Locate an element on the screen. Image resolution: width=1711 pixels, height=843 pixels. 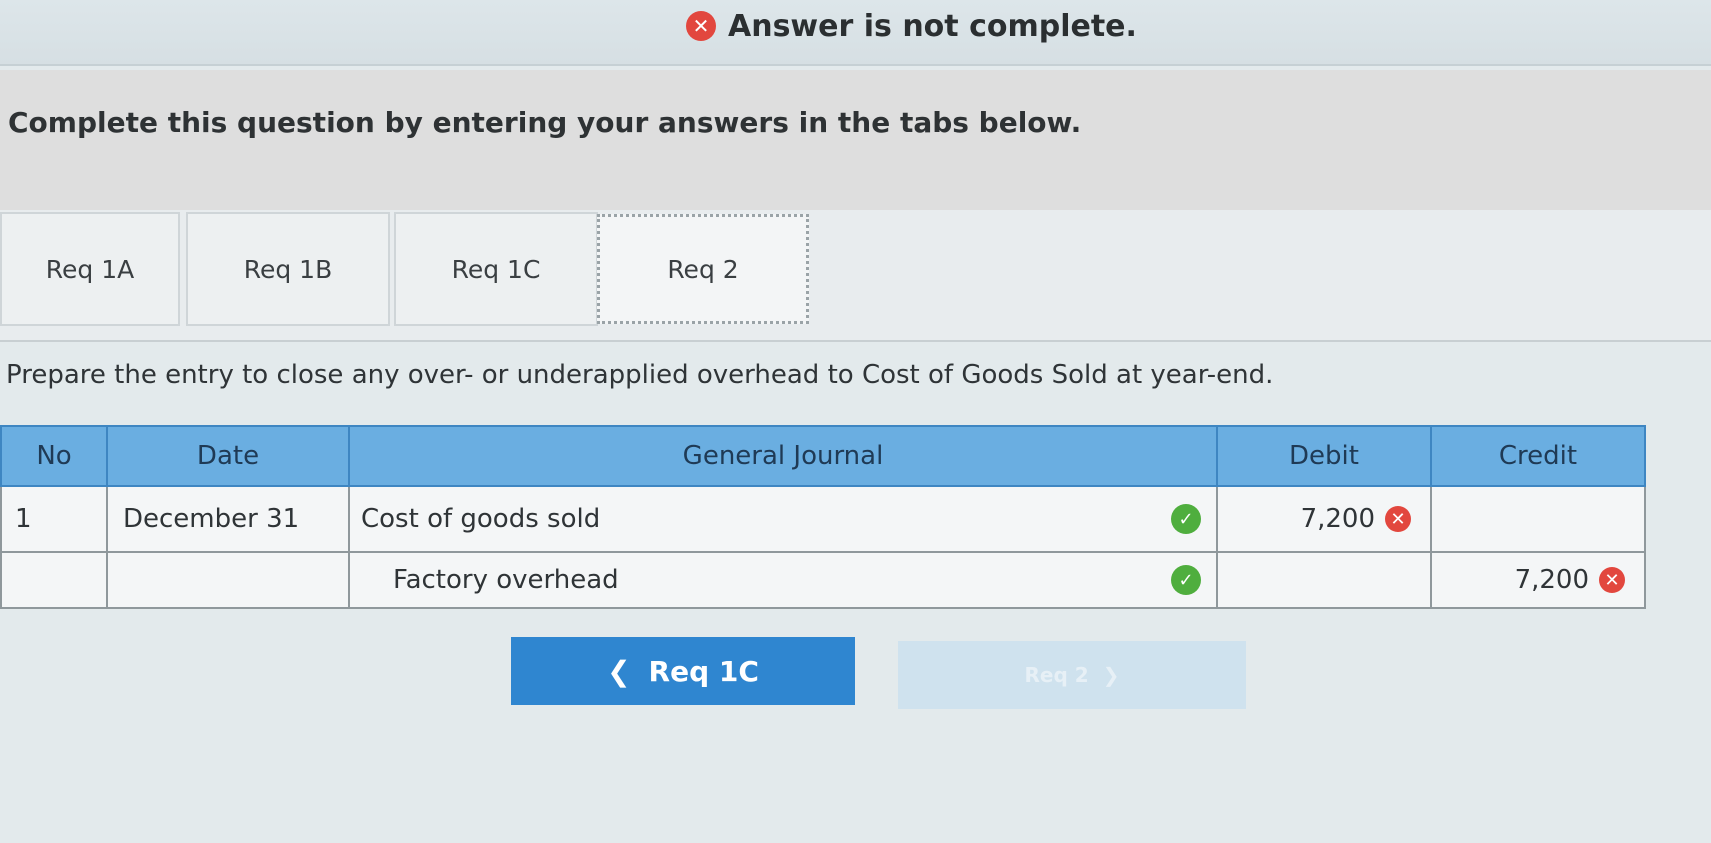
next-req-2-button: Req 2 ❯ is located at coordinates (1072, 675).